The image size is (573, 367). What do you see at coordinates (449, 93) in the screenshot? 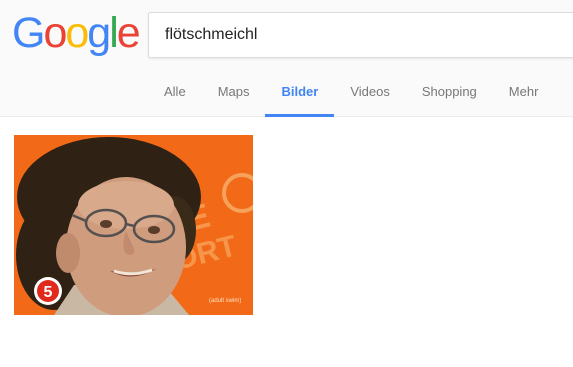
I see `tab-shopping: Shopping` at bounding box center [449, 93].